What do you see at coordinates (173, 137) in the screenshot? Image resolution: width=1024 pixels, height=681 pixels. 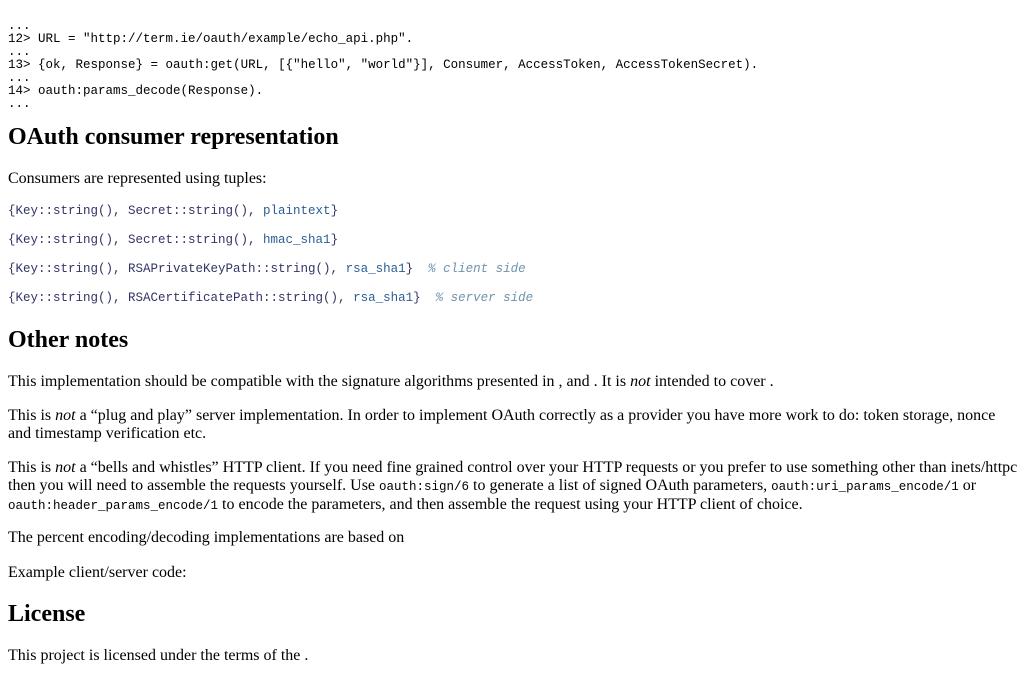 I see `section-heading-consumer: OAuth consumer representation` at bounding box center [173, 137].